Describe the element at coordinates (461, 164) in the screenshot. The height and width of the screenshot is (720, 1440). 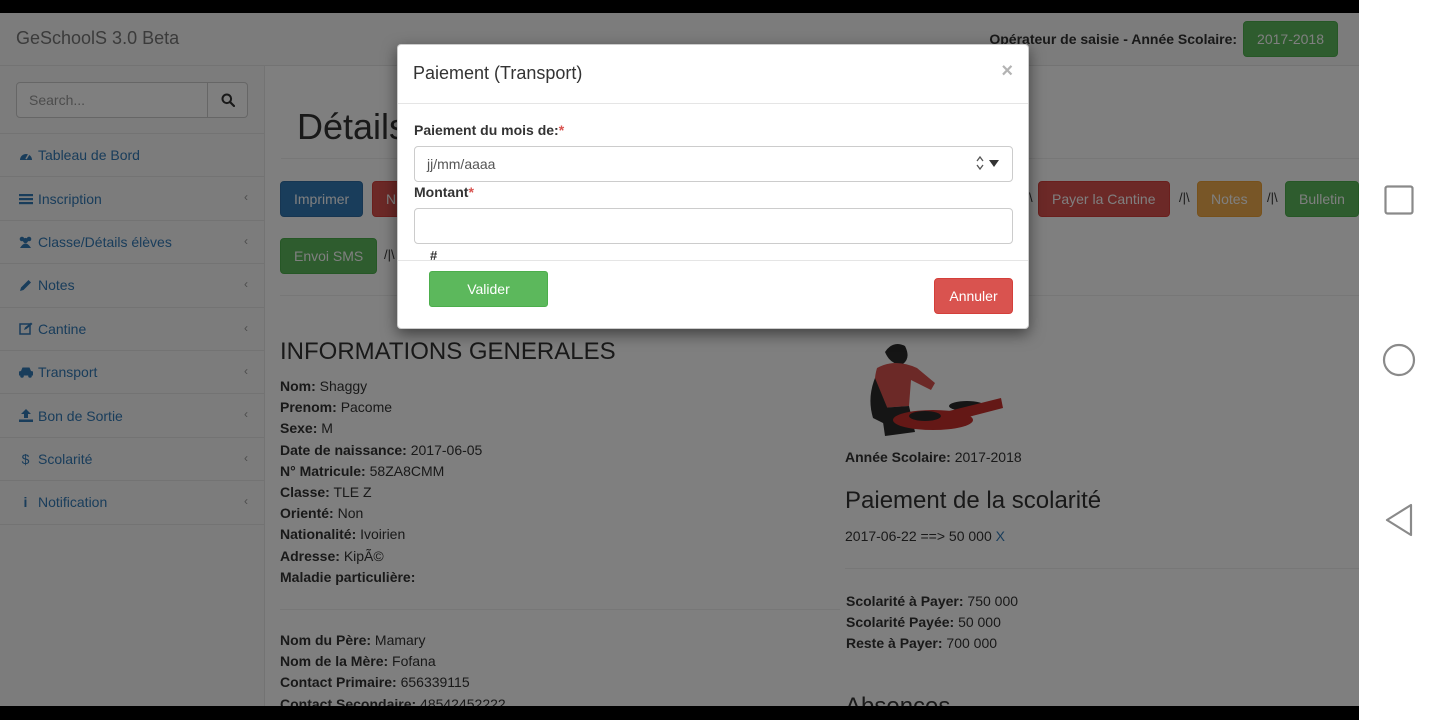
I see `date-placeholder: jj/mm/aaaa` at that location.